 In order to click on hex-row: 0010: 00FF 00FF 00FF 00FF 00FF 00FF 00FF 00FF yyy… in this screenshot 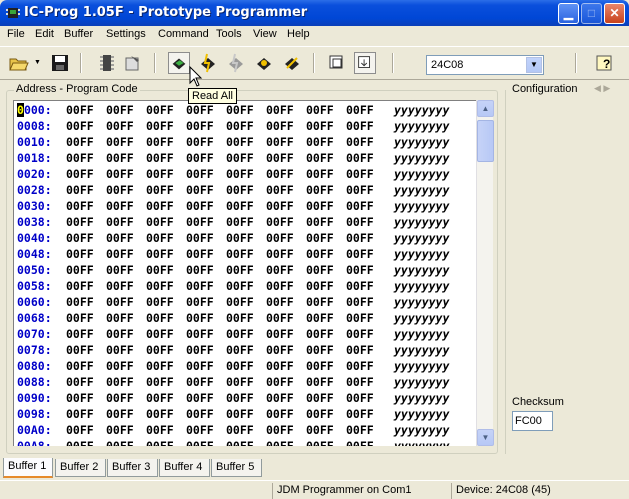, I will do `click(233, 143)`.